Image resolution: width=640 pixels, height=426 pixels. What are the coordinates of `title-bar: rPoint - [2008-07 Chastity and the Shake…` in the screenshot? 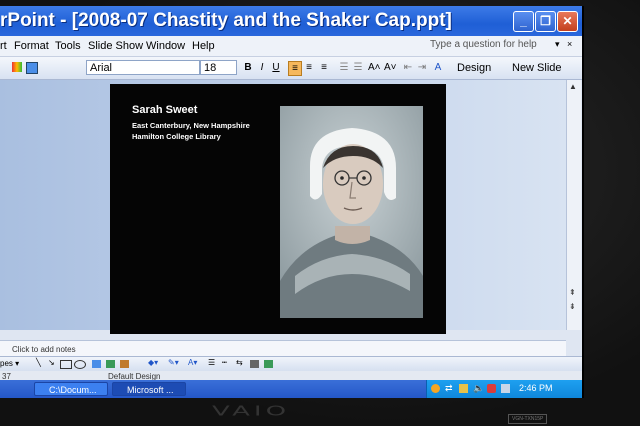 It's located at (291, 21).